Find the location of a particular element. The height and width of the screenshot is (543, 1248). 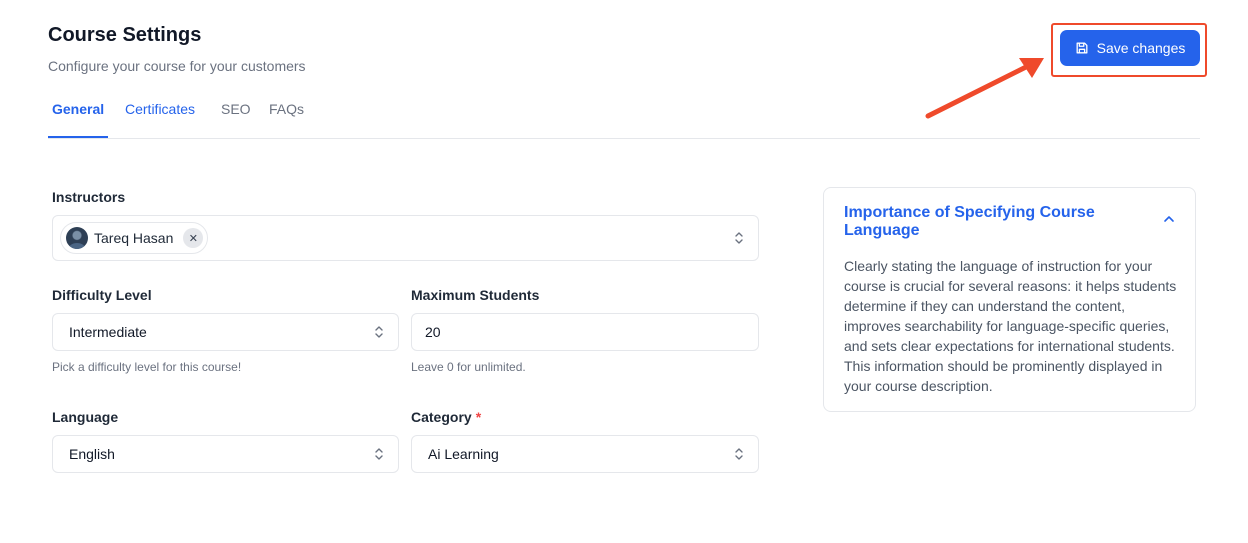

tab-faqs: FAQs is located at coordinates (286, 119).